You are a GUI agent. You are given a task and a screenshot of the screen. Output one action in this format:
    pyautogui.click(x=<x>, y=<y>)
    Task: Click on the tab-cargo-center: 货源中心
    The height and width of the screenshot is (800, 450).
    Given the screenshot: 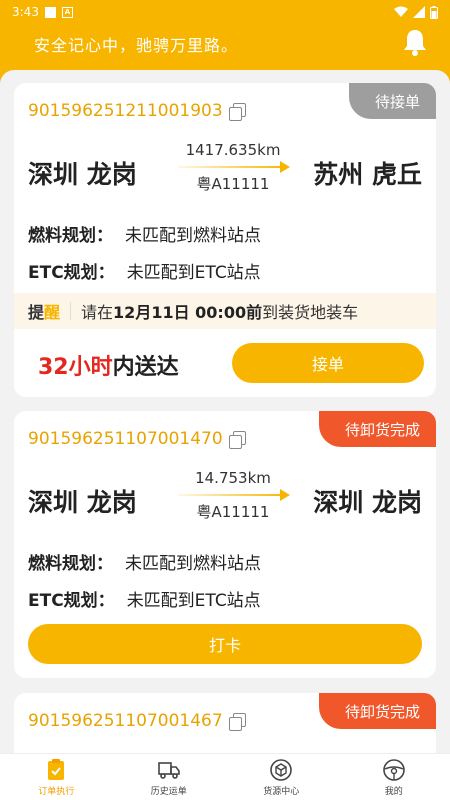 What is the action you would take?
    pyautogui.click(x=281, y=777)
    